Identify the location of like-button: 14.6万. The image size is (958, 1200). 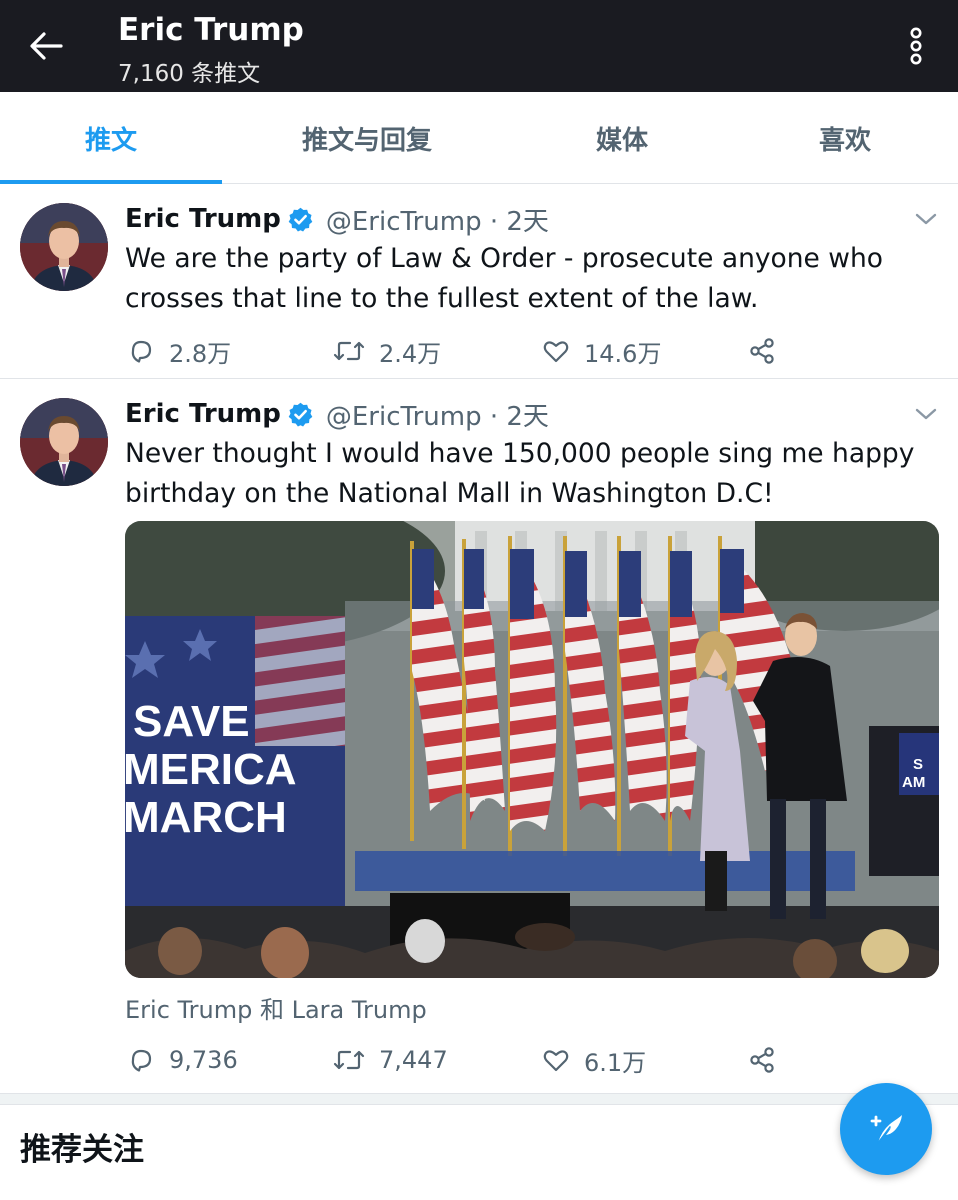
(601, 351).